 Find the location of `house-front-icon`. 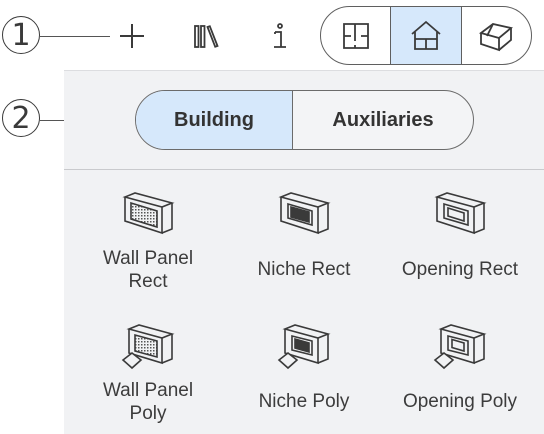

house-front-icon is located at coordinates (426, 35).